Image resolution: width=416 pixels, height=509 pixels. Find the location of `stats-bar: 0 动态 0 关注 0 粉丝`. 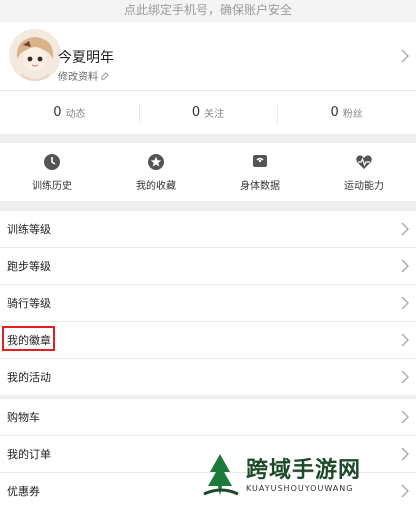

stats-bar: 0 动态 0 关注 0 粉丝 is located at coordinates (208, 112).